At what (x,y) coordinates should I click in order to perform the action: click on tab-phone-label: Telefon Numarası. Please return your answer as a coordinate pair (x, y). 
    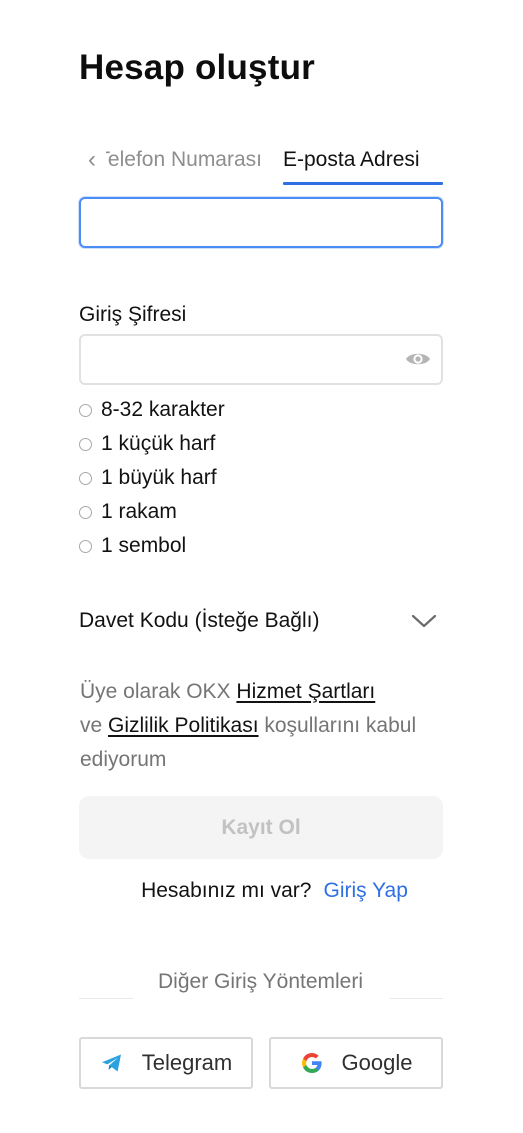
    Looking at the image, I should click on (184, 159).